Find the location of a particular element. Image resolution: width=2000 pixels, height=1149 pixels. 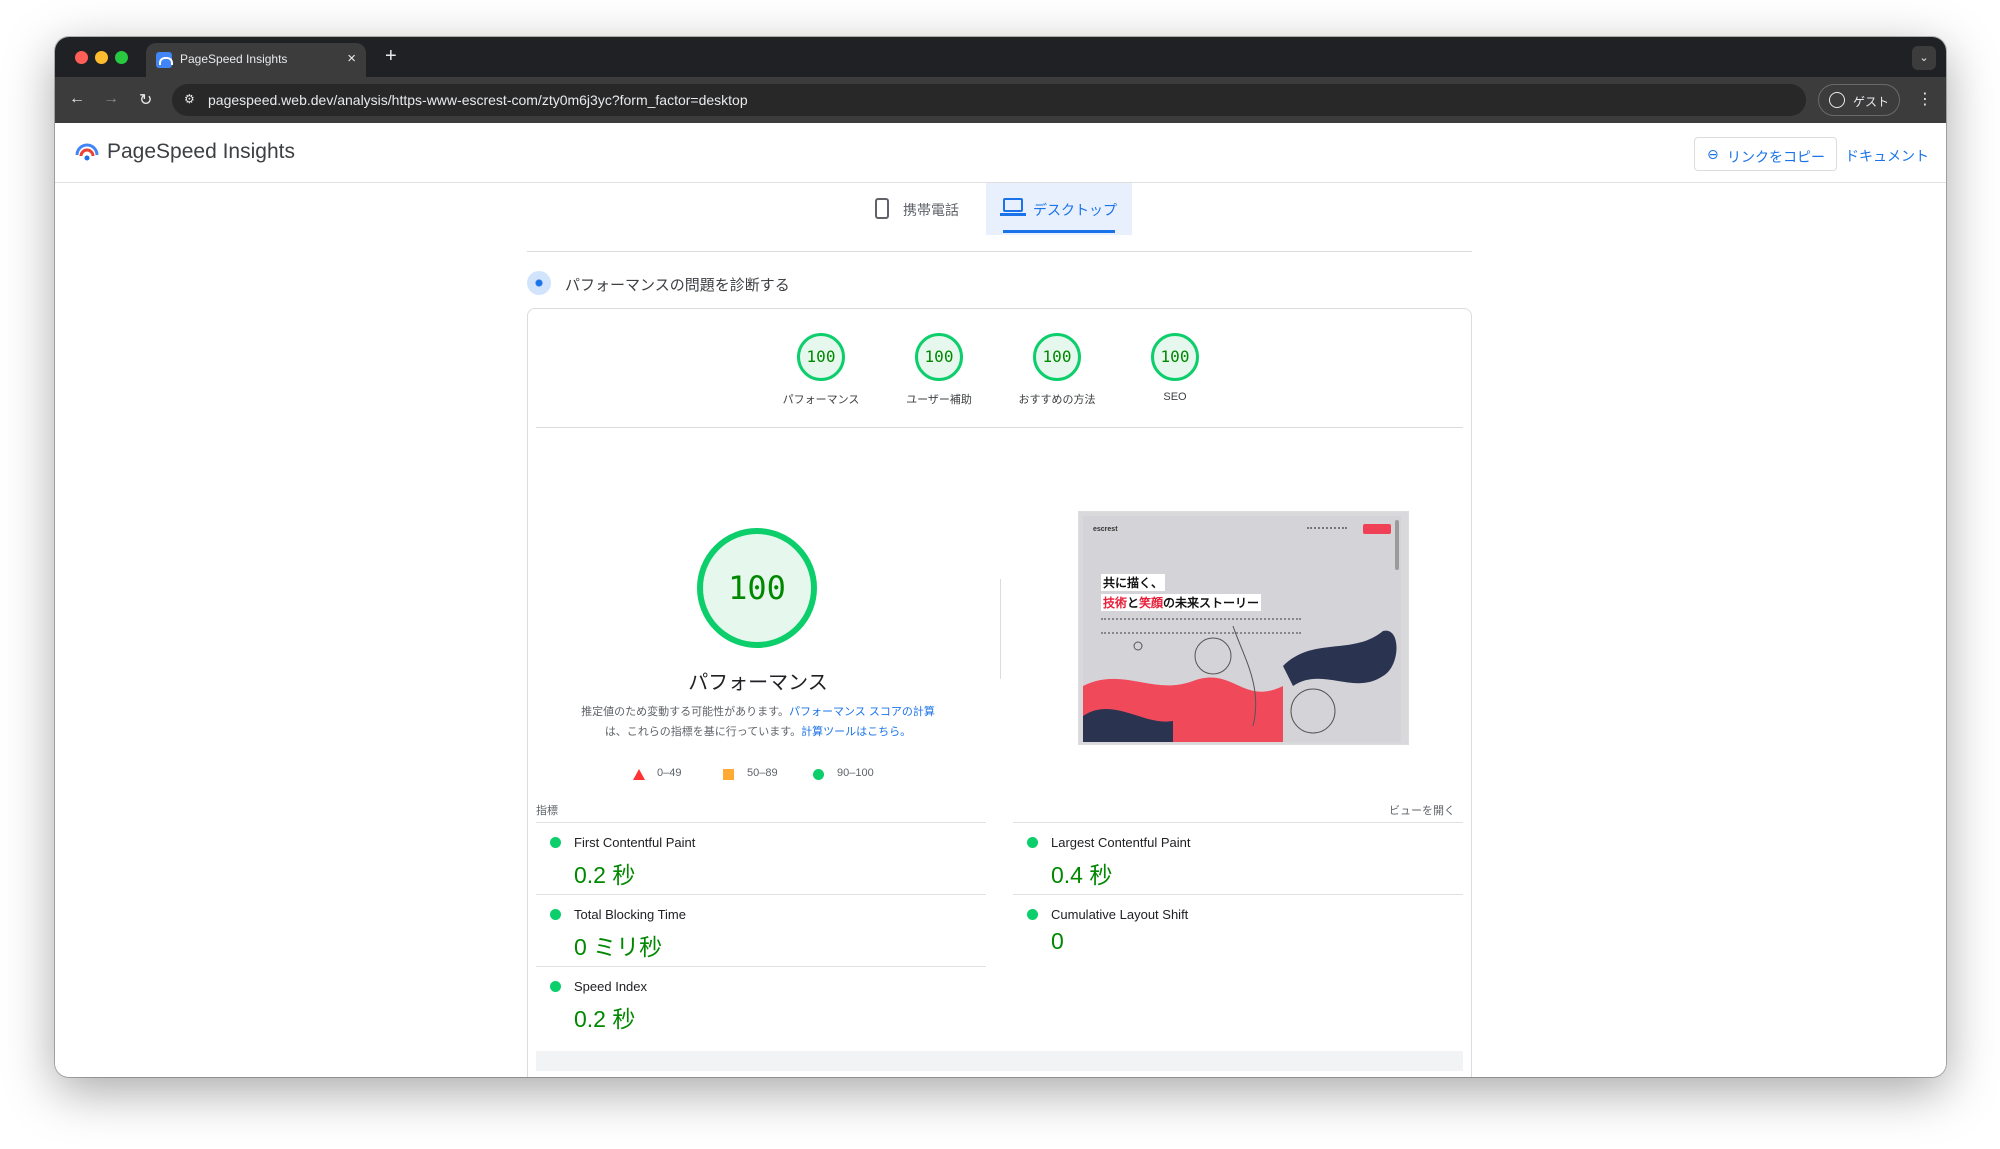

pagespeed-logo-icon is located at coordinates (87, 152).